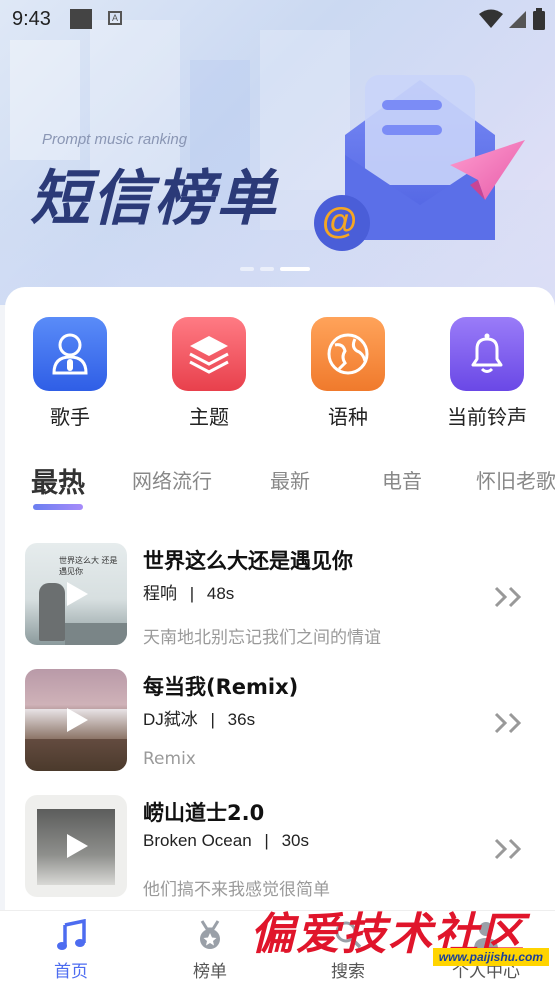 The image size is (555, 982). What do you see at coordinates (71, 972) in the screenshot?
I see `nav-label: 首页` at bounding box center [71, 972].